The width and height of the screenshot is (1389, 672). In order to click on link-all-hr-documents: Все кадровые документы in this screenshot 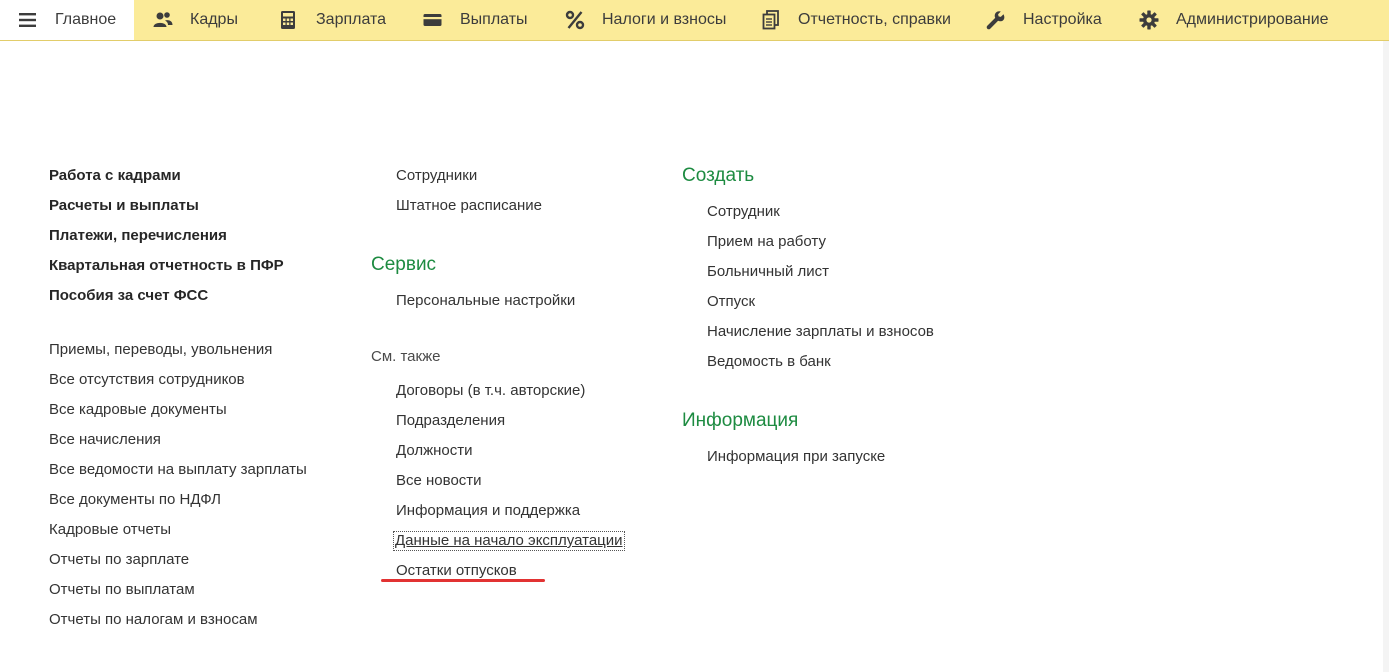, I will do `click(138, 410)`.